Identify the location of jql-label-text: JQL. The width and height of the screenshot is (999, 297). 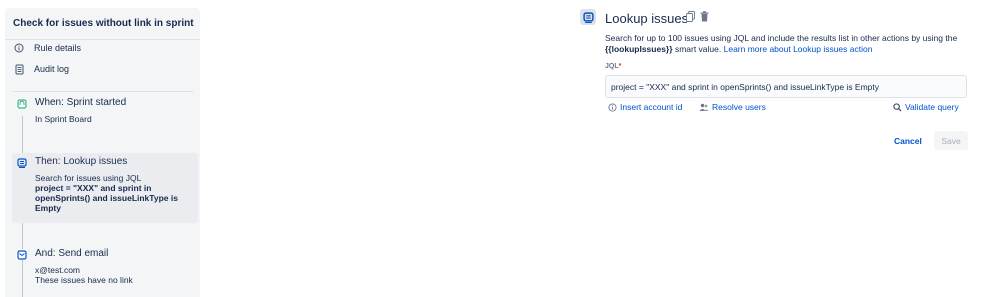
(612, 66).